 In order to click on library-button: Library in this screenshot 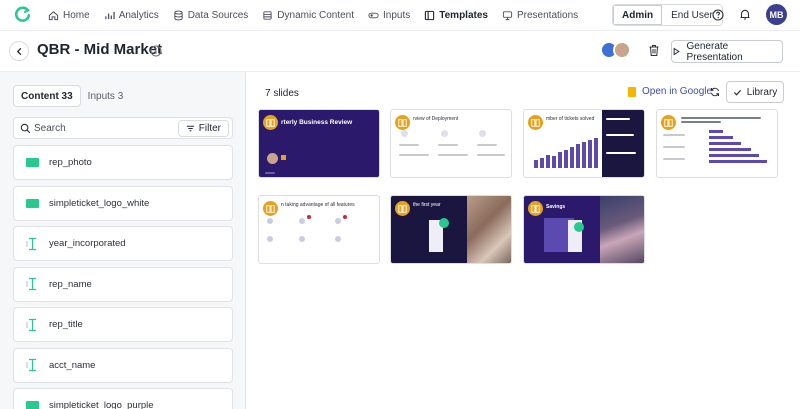, I will do `click(755, 92)`.